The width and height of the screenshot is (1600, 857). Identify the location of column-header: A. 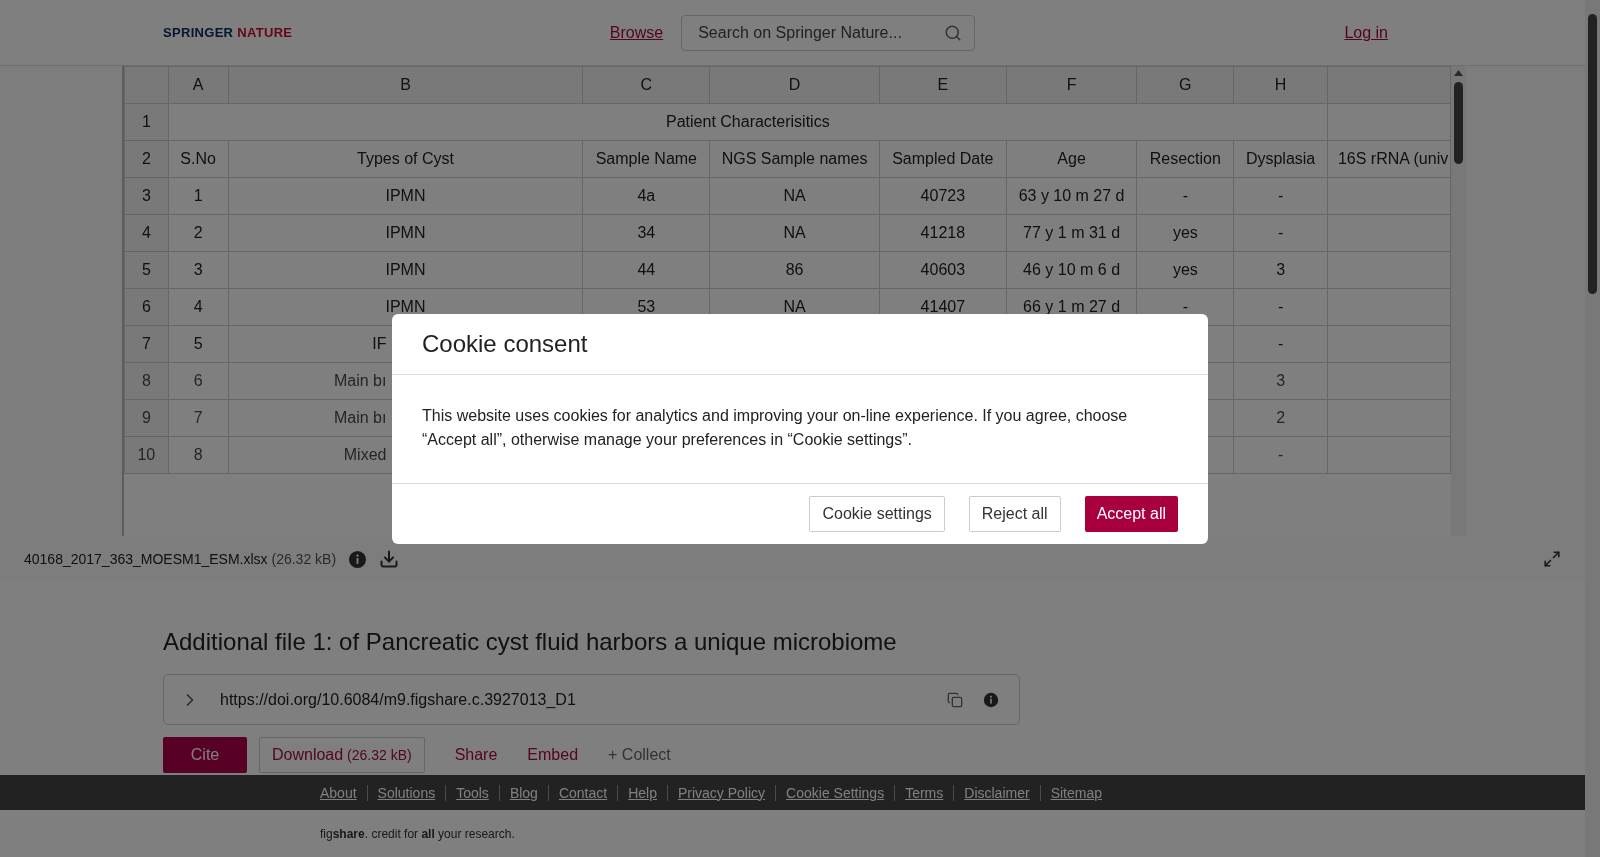
(198, 85).